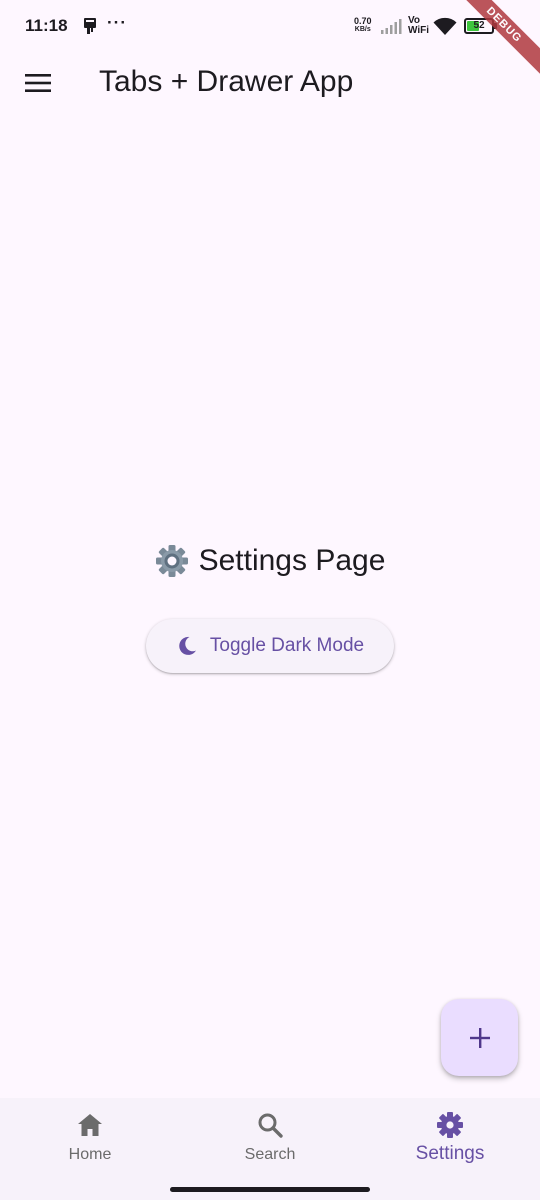 Image resolution: width=540 pixels, height=1200 pixels. I want to click on nav-item-home: Home, so click(90, 1138).